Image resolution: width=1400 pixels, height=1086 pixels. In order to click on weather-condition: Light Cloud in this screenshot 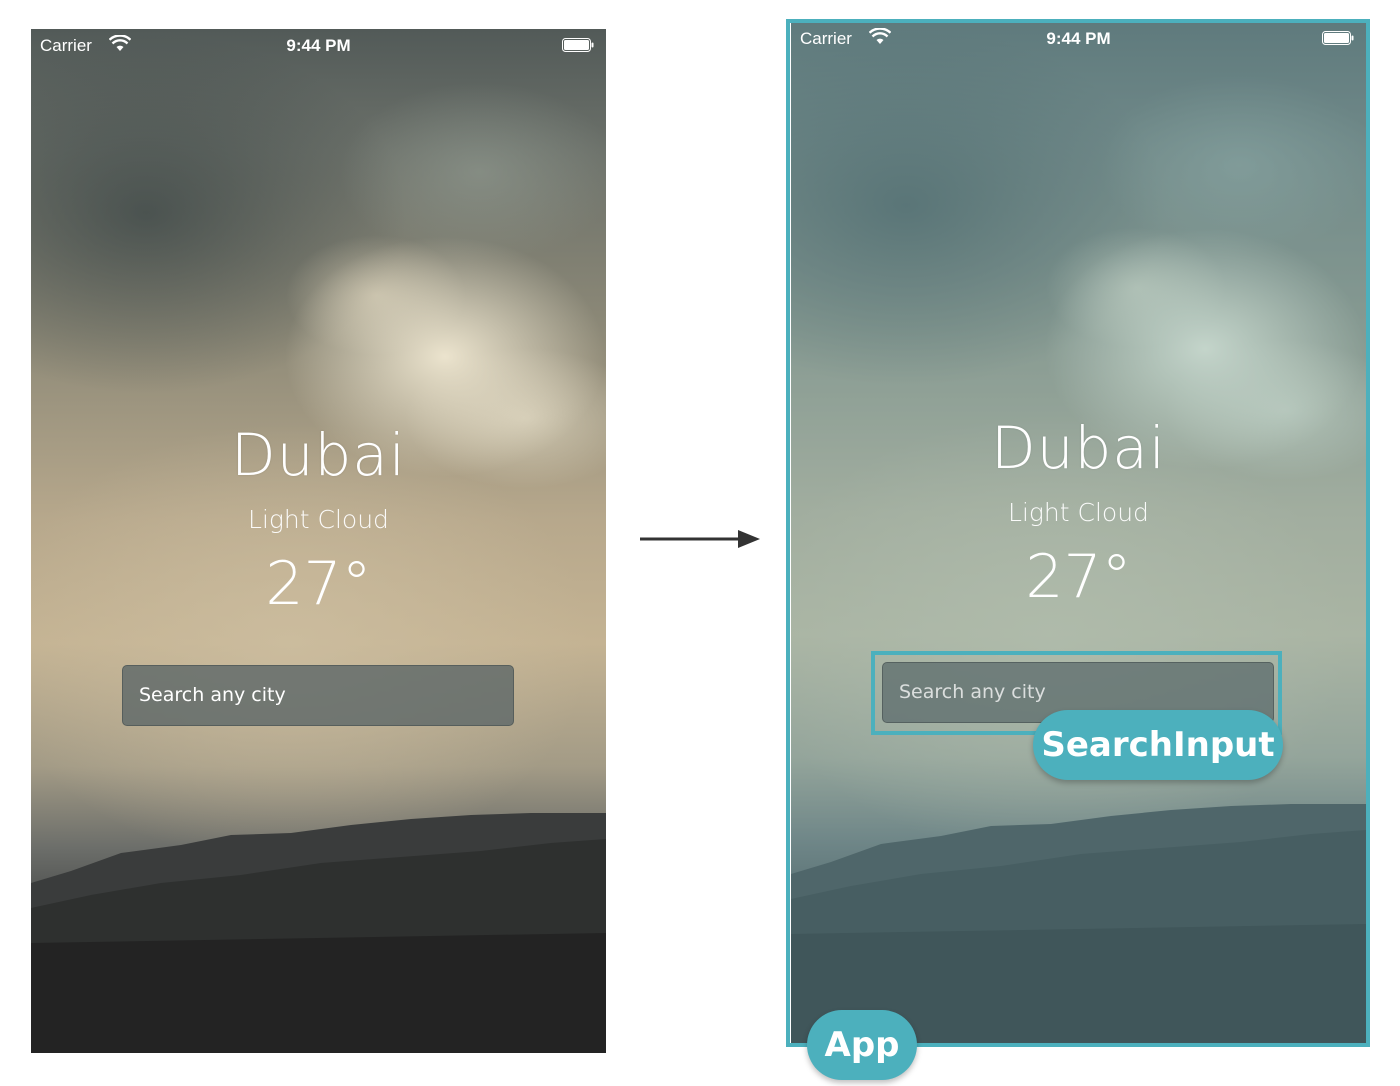, I will do `click(318, 519)`.